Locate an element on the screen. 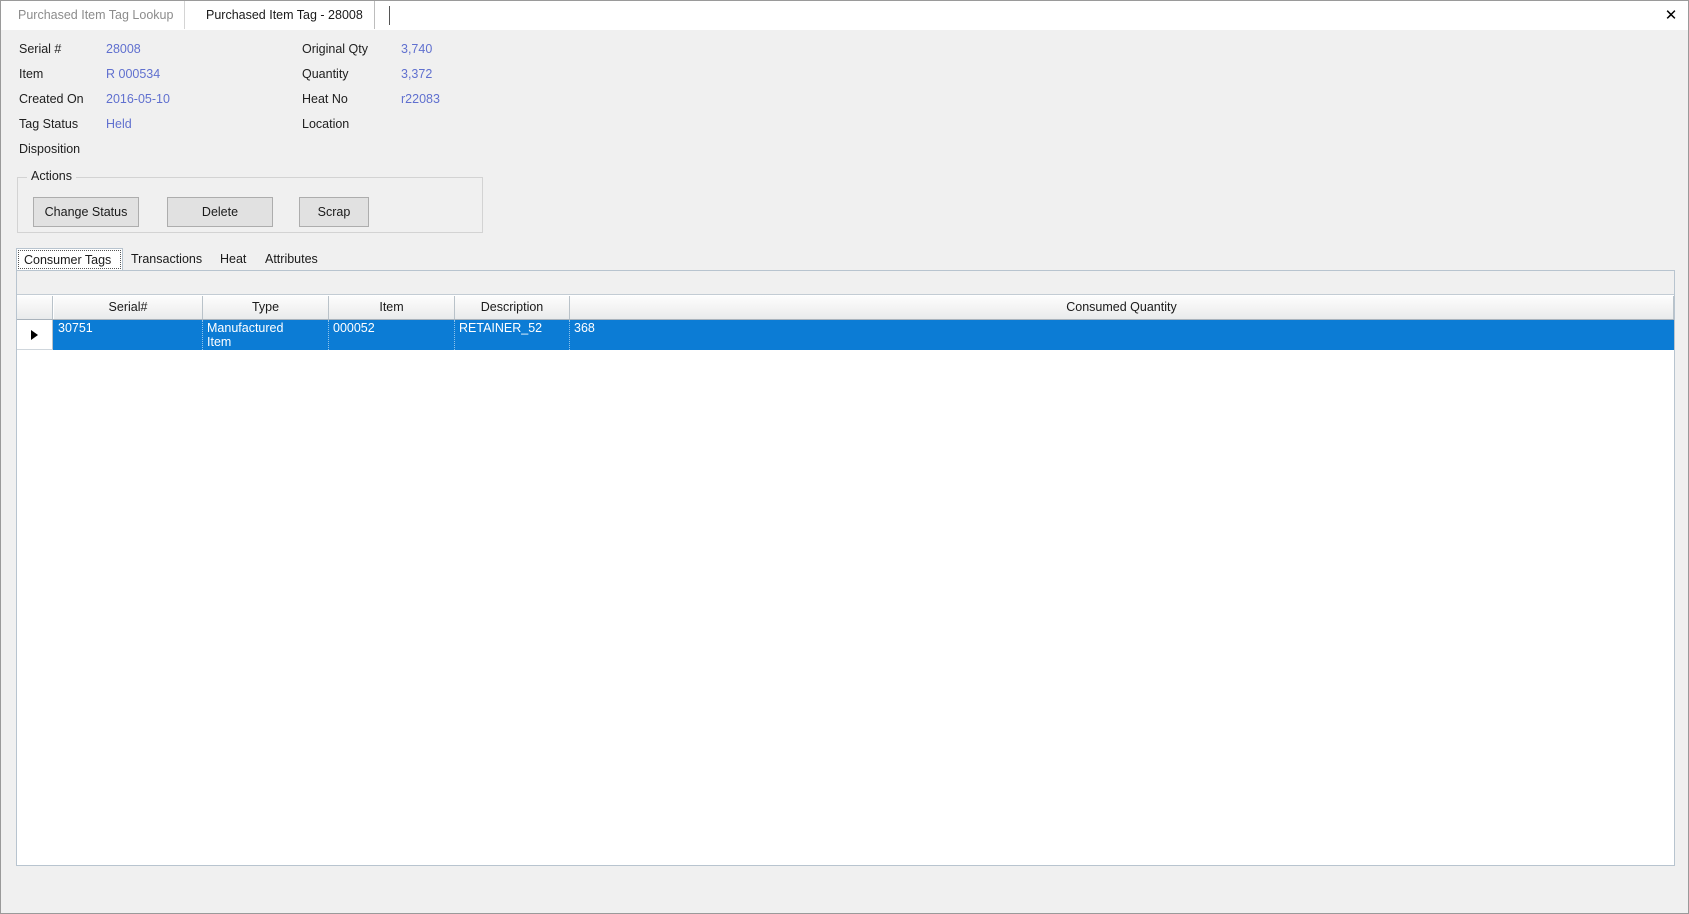 The image size is (1689, 914). scrap-button: Scrap is located at coordinates (334, 212).